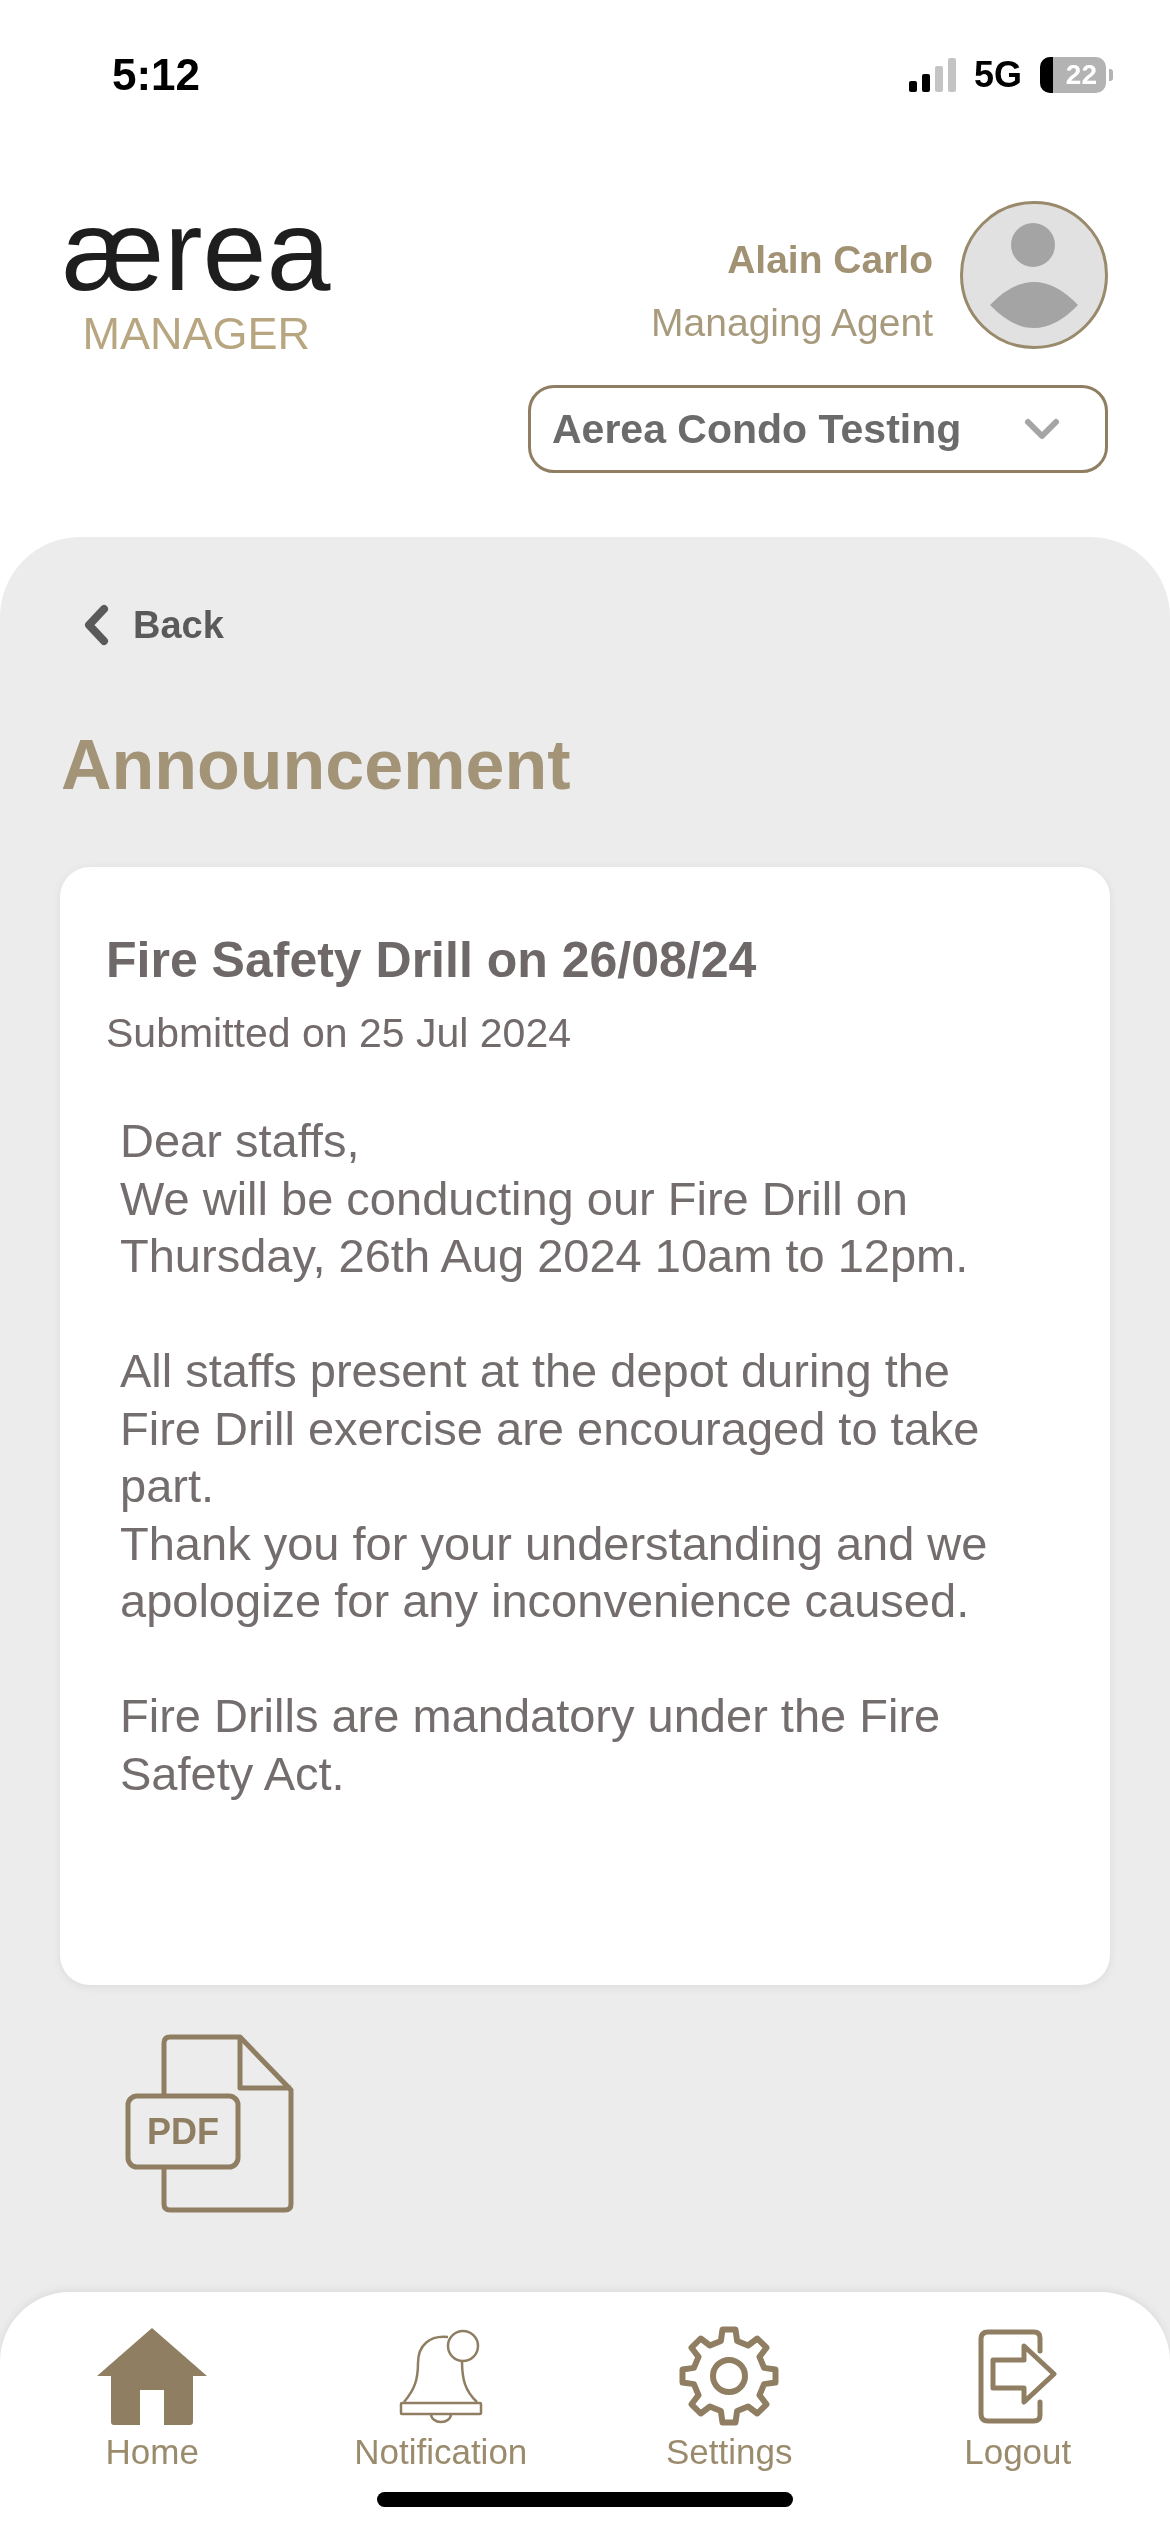  Describe the element at coordinates (432, 960) in the screenshot. I see `announcement-title: Fire Safety Drill on 26/08/24` at that location.